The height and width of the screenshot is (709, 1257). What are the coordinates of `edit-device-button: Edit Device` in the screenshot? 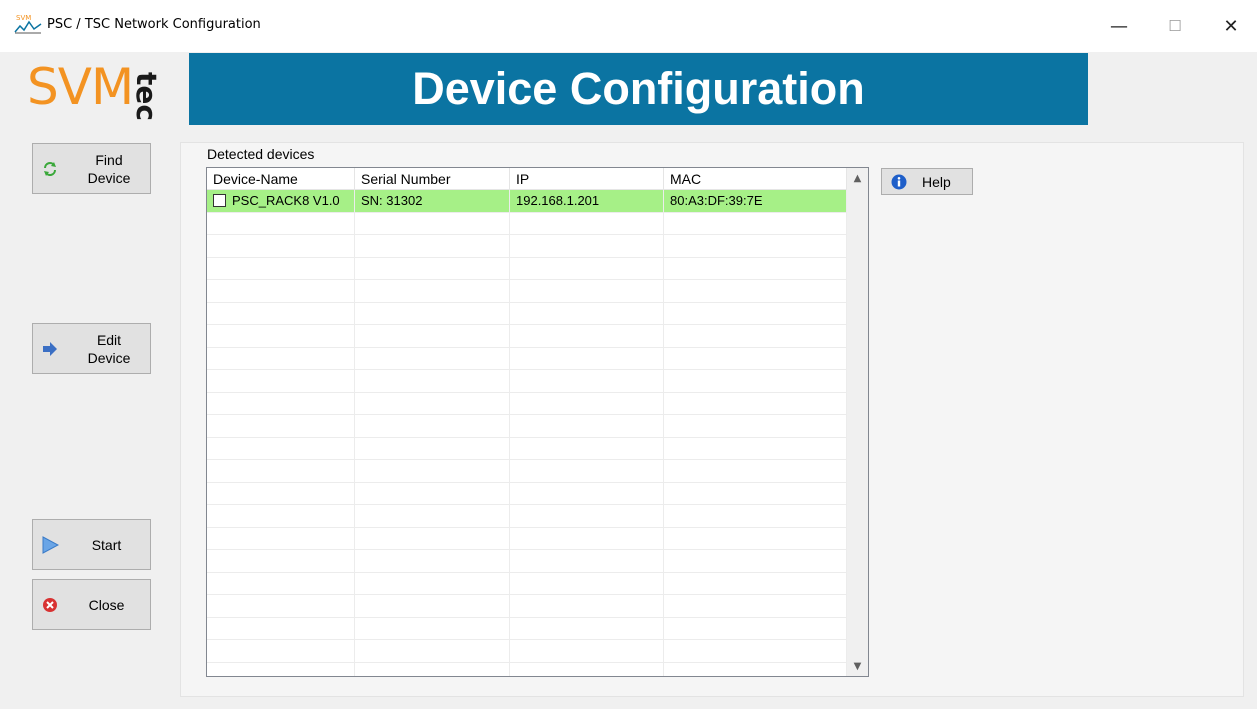 It's located at (91, 348).